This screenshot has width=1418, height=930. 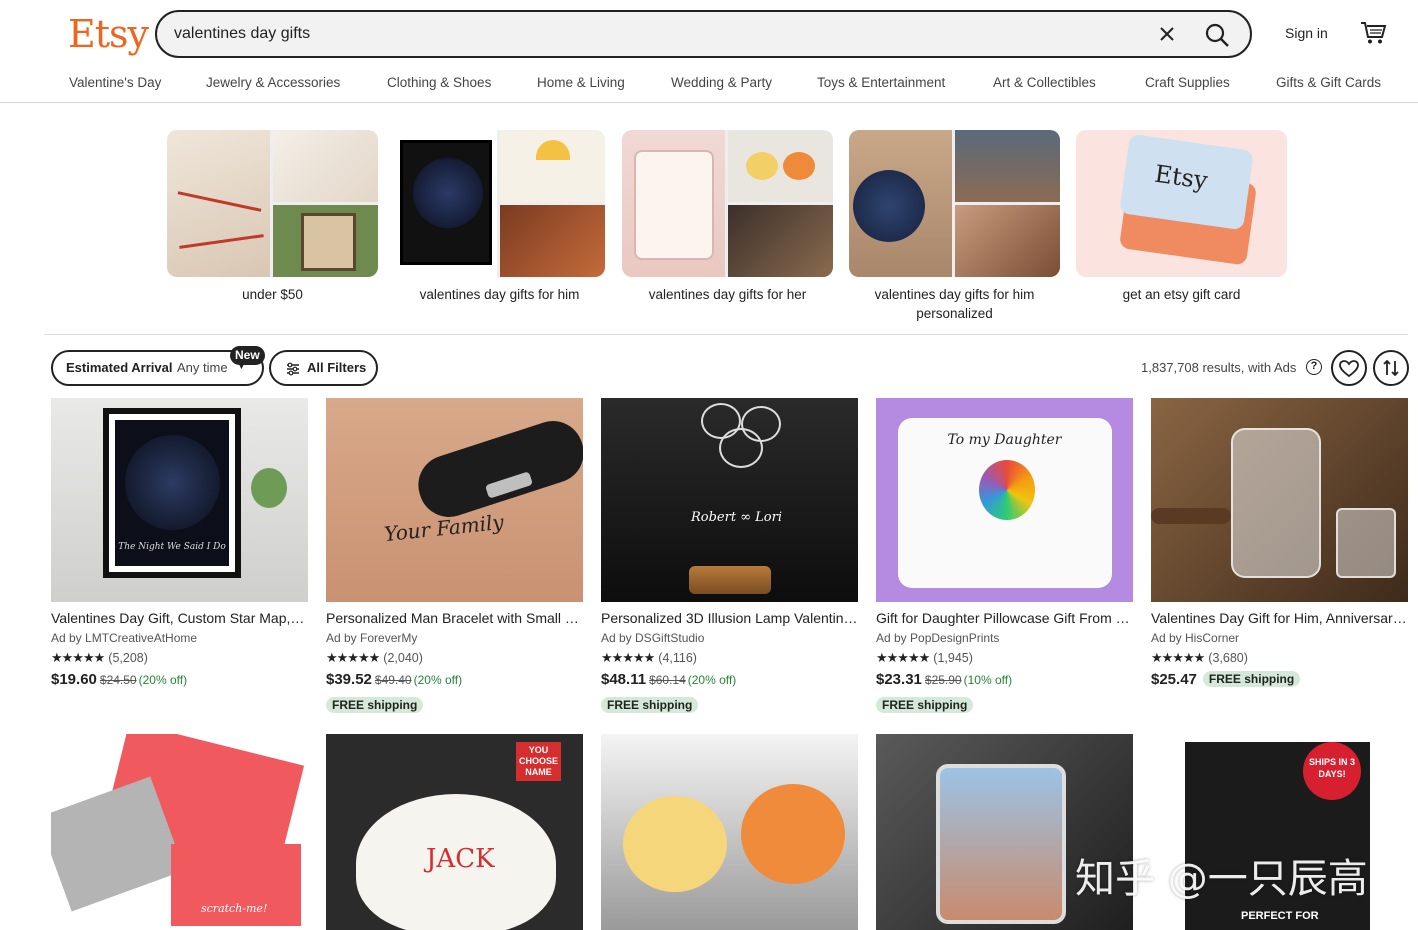 What do you see at coordinates (108, 34) in the screenshot?
I see `etsy-logo: Etsy` at bounding box center [108, 34].